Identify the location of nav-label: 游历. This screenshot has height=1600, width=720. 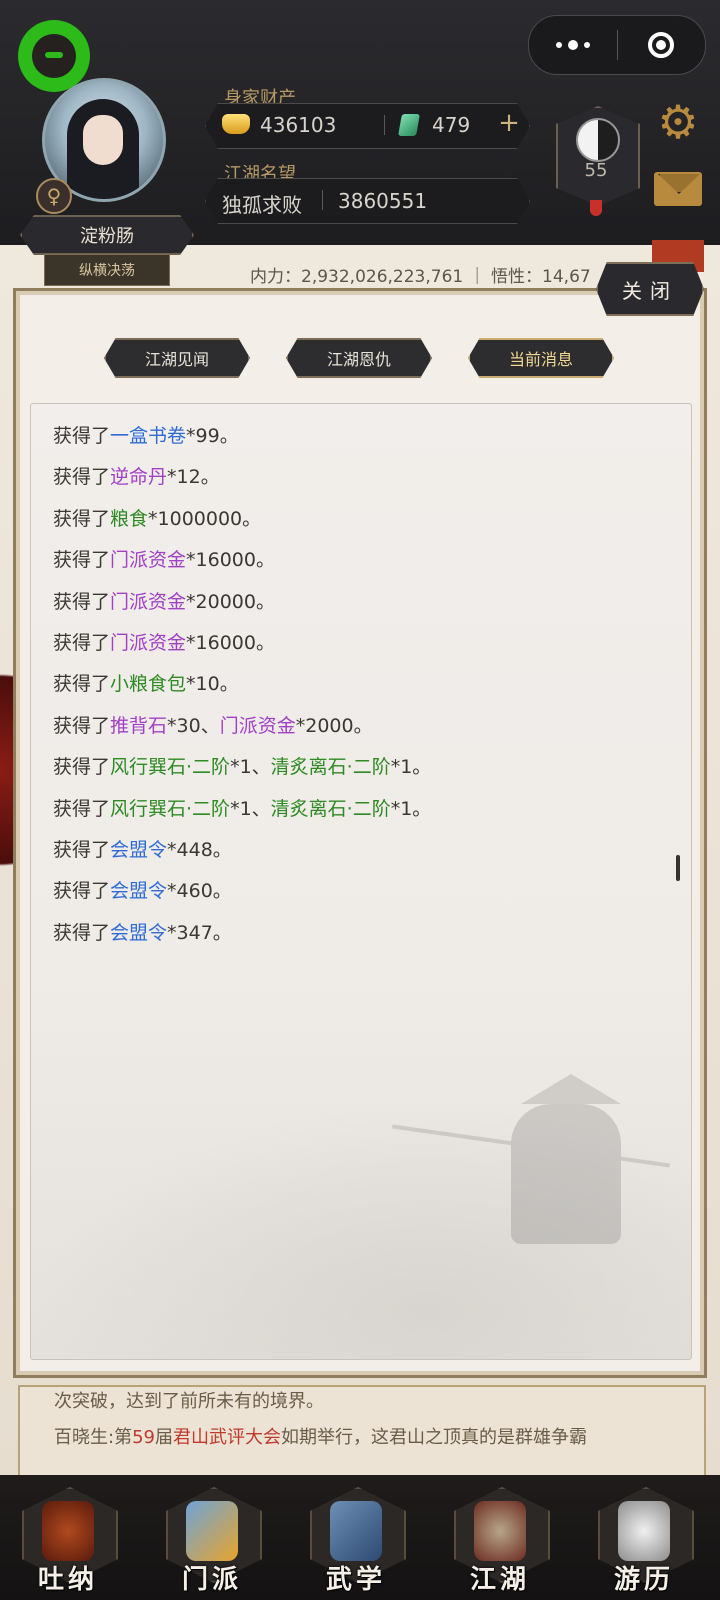
(644, 1577).